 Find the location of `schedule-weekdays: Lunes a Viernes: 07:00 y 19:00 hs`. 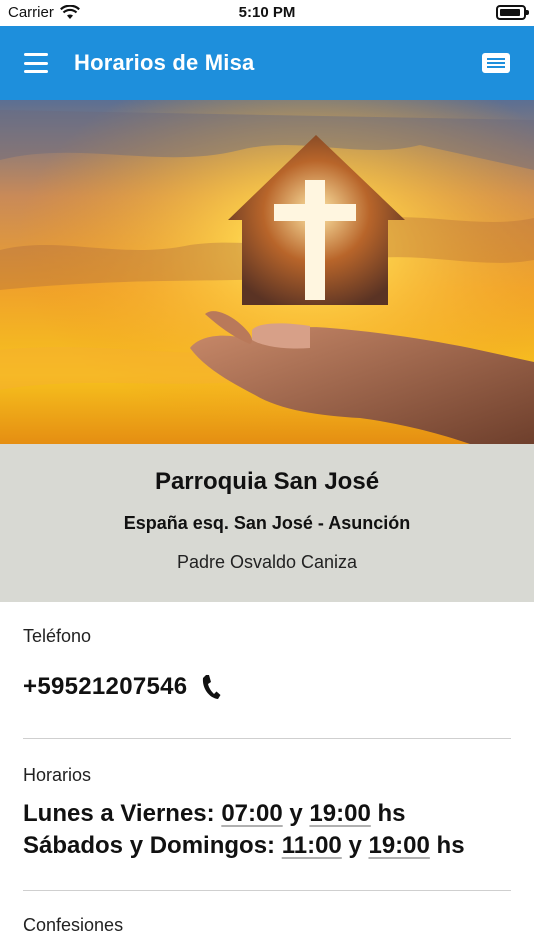

schedule-weekdays: Lunes a Viernes: 07:00 y 19:00 hs is located at coordinates (267, 814).